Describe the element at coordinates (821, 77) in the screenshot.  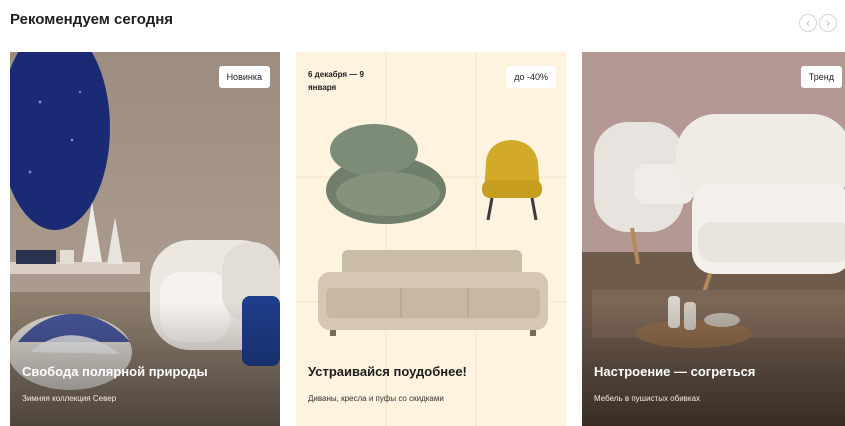
I see `badge-trend: Тренд` at that location.